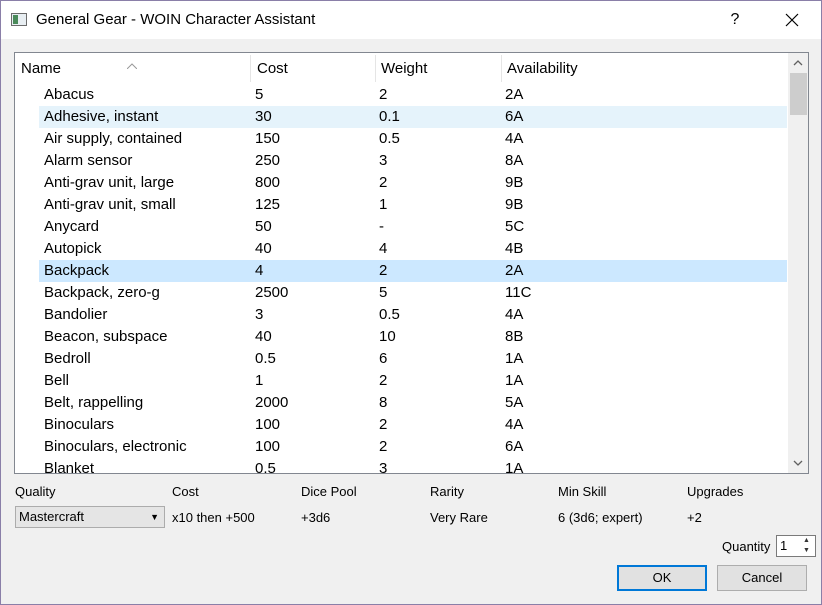 The image size is (822, 605). I want to click on cell-cost: 150, so click(268, 138).